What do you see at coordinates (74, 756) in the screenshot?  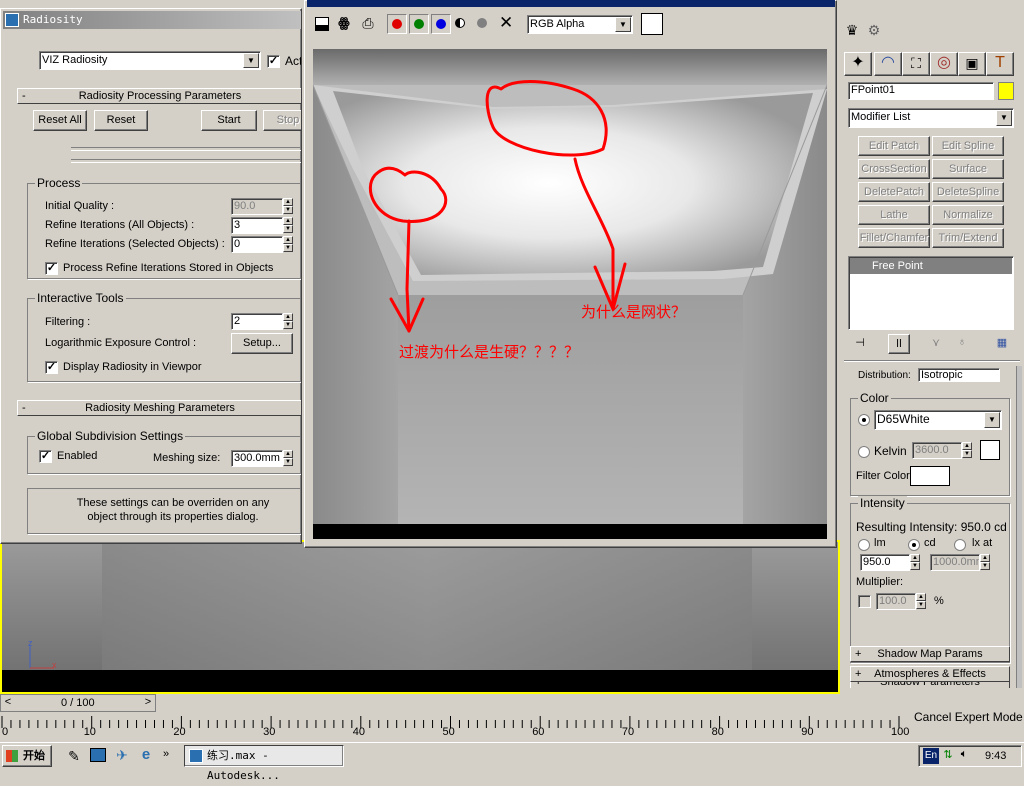 I see `quicklaunch-edit-icon: ✎` at bounding box center [74, 756].